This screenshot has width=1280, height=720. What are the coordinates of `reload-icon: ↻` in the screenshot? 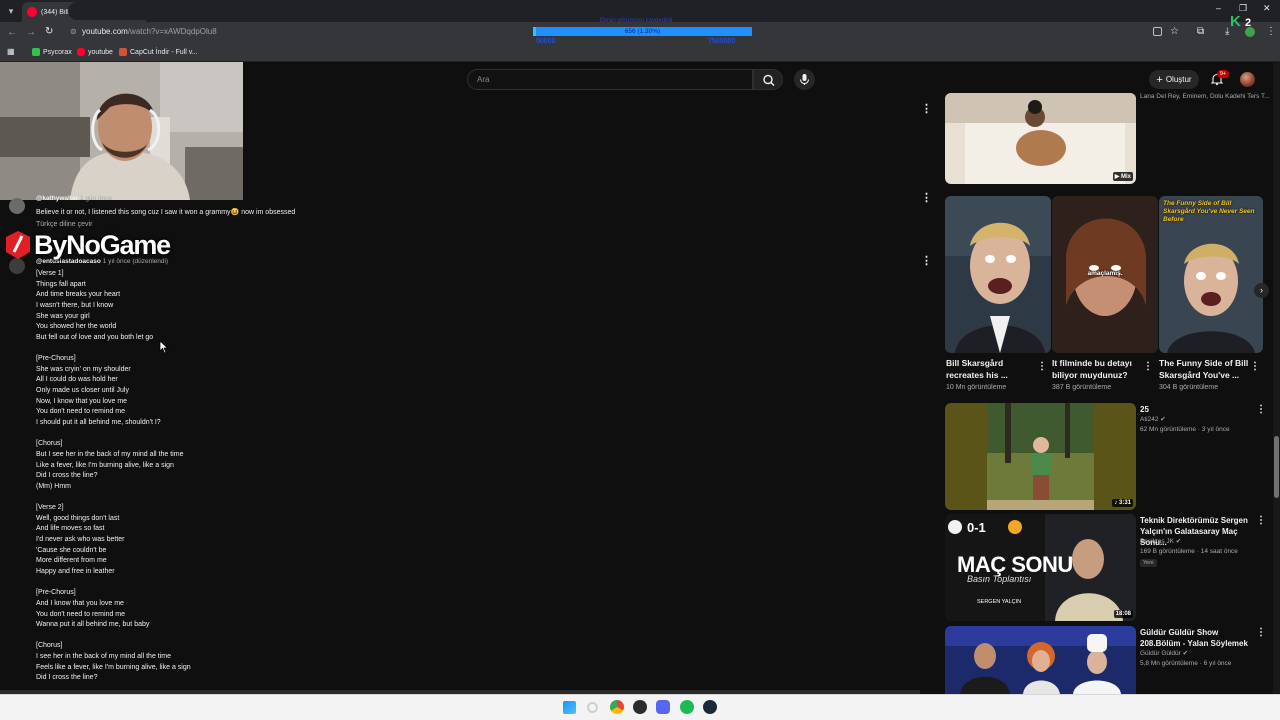 It's located at (49, 31).